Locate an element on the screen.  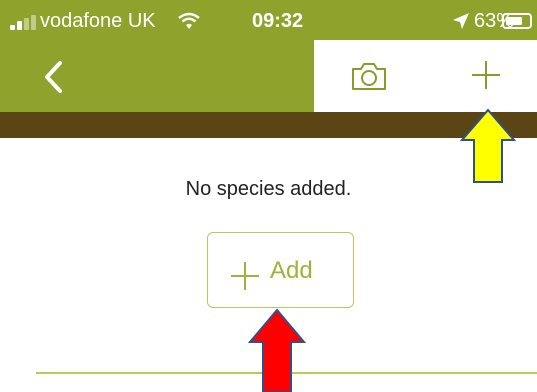
wifi-icon is located at coordinates (189, 20).